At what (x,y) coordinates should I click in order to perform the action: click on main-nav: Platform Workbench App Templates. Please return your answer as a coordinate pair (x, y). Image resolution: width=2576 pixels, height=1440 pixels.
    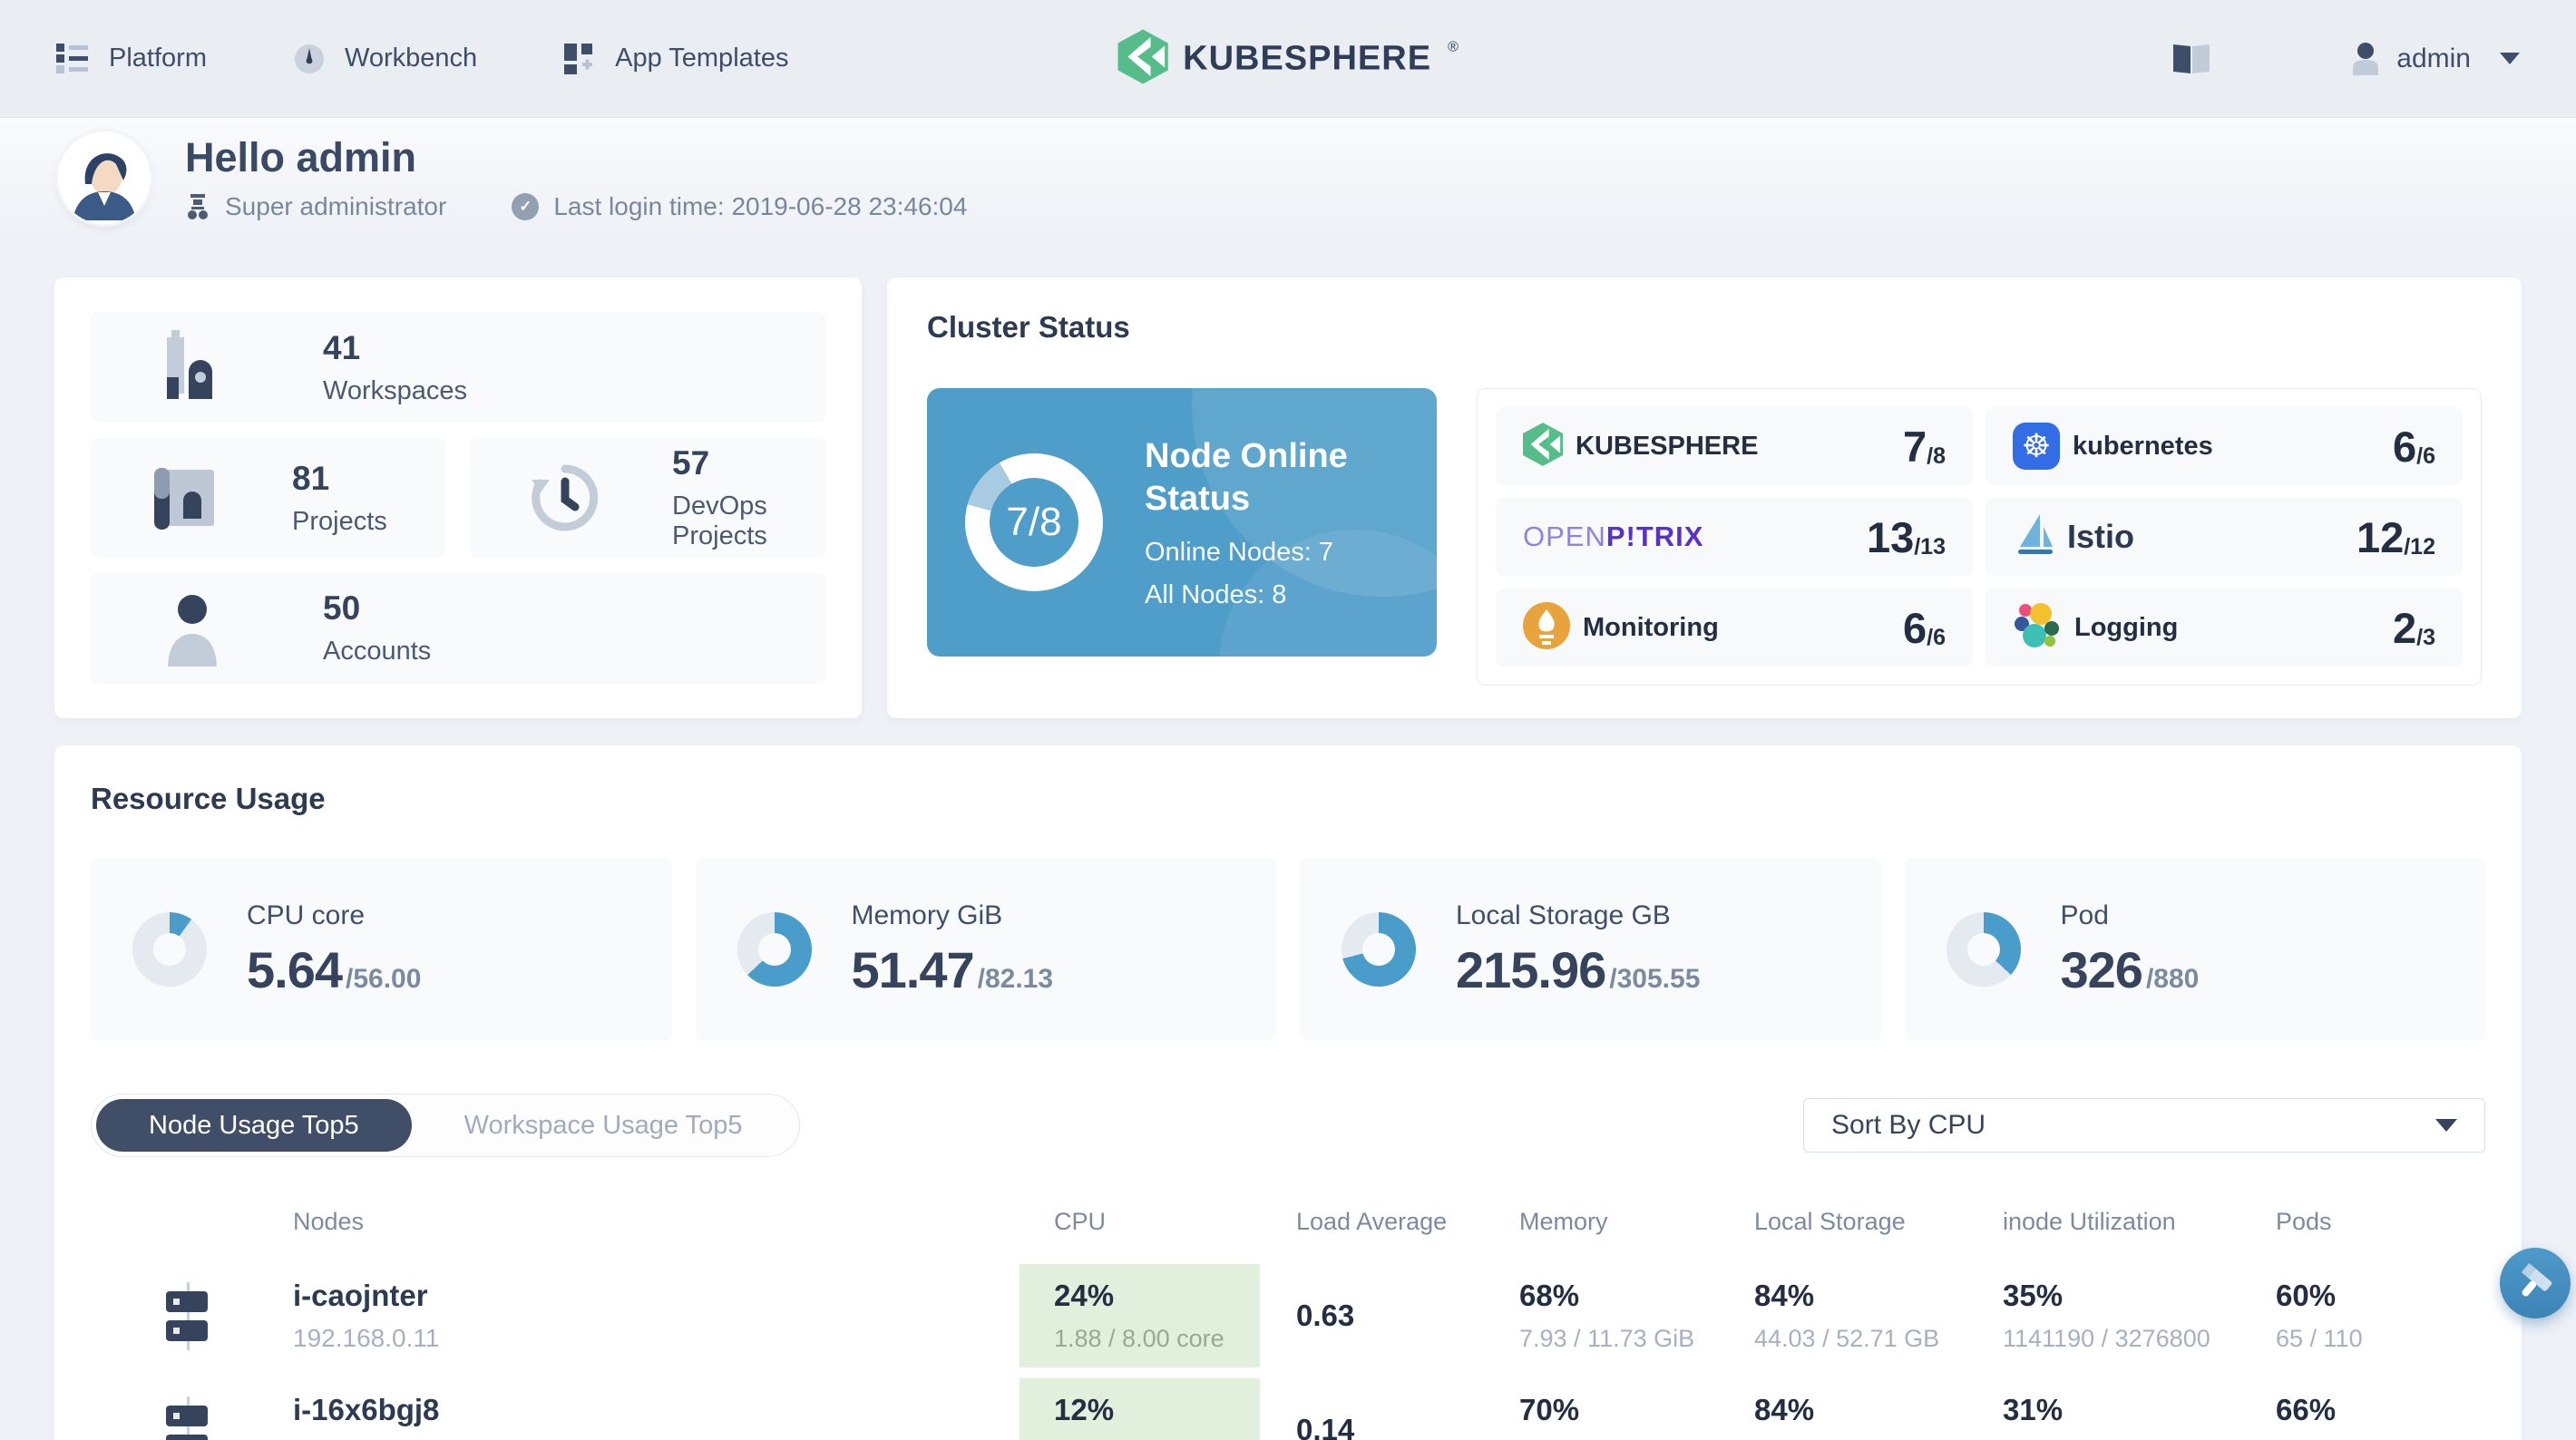
    Looking at the image, I should click on (422, 58).